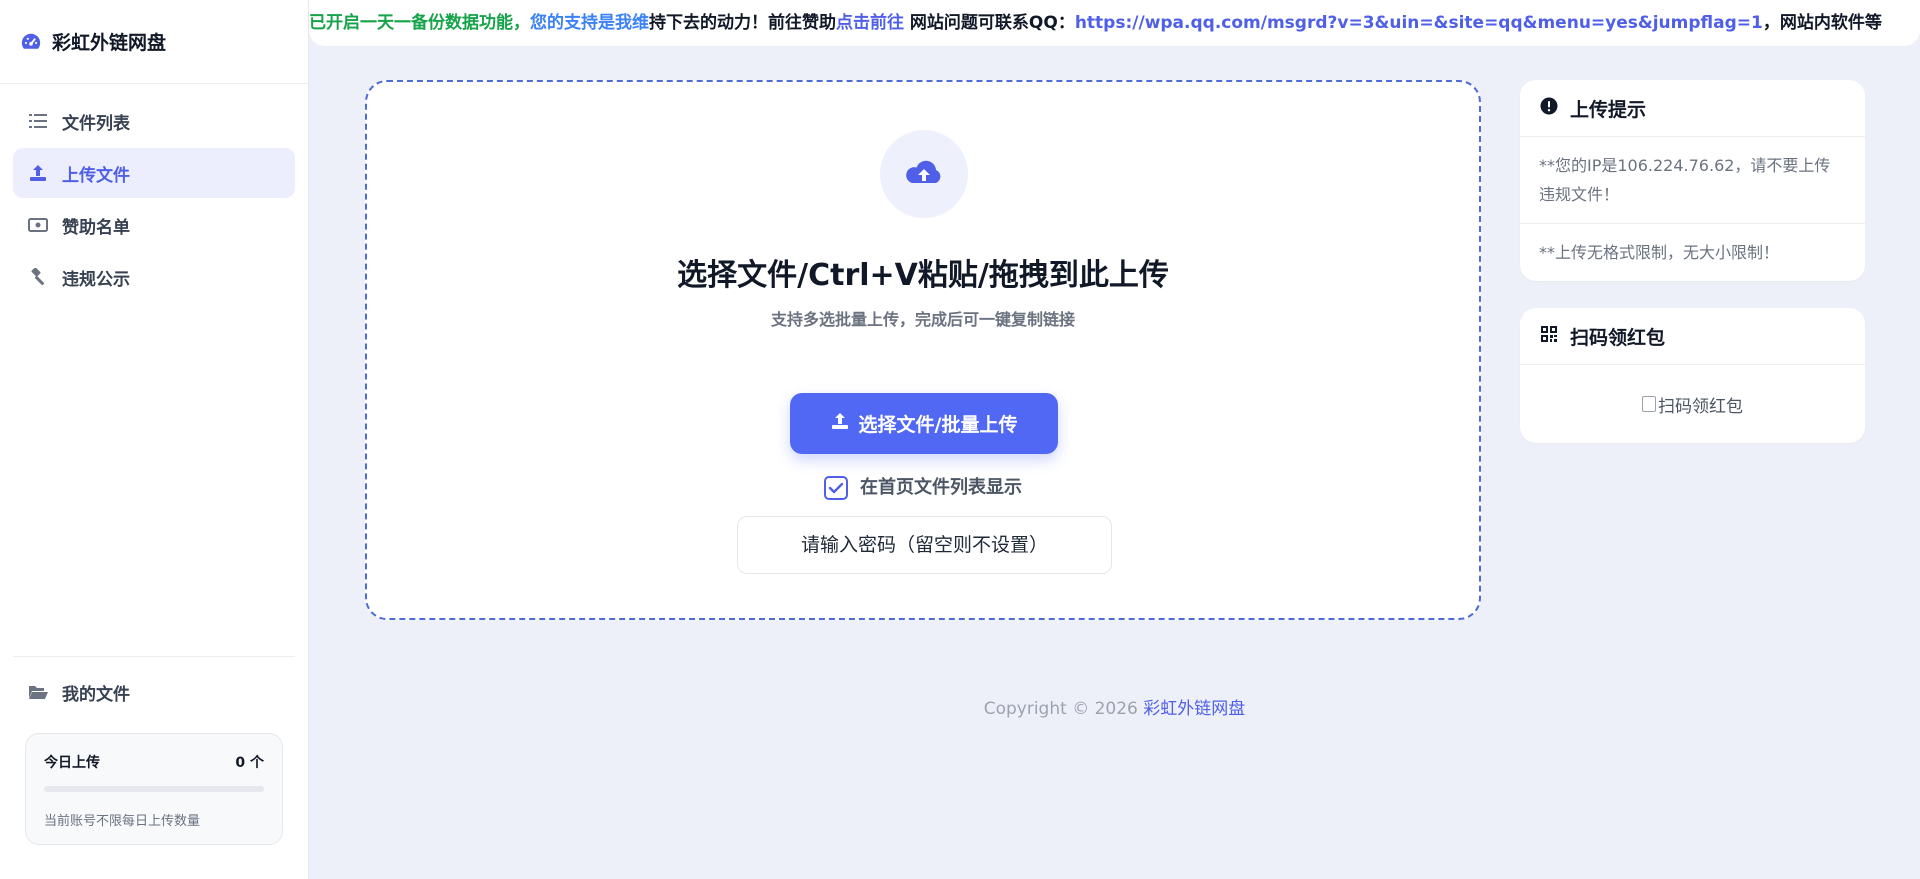  What do you see at coordinates (96, 175) in the screenshot?
I see `sidebar-item-label: 上传文件` at bounding box center [96, 175].